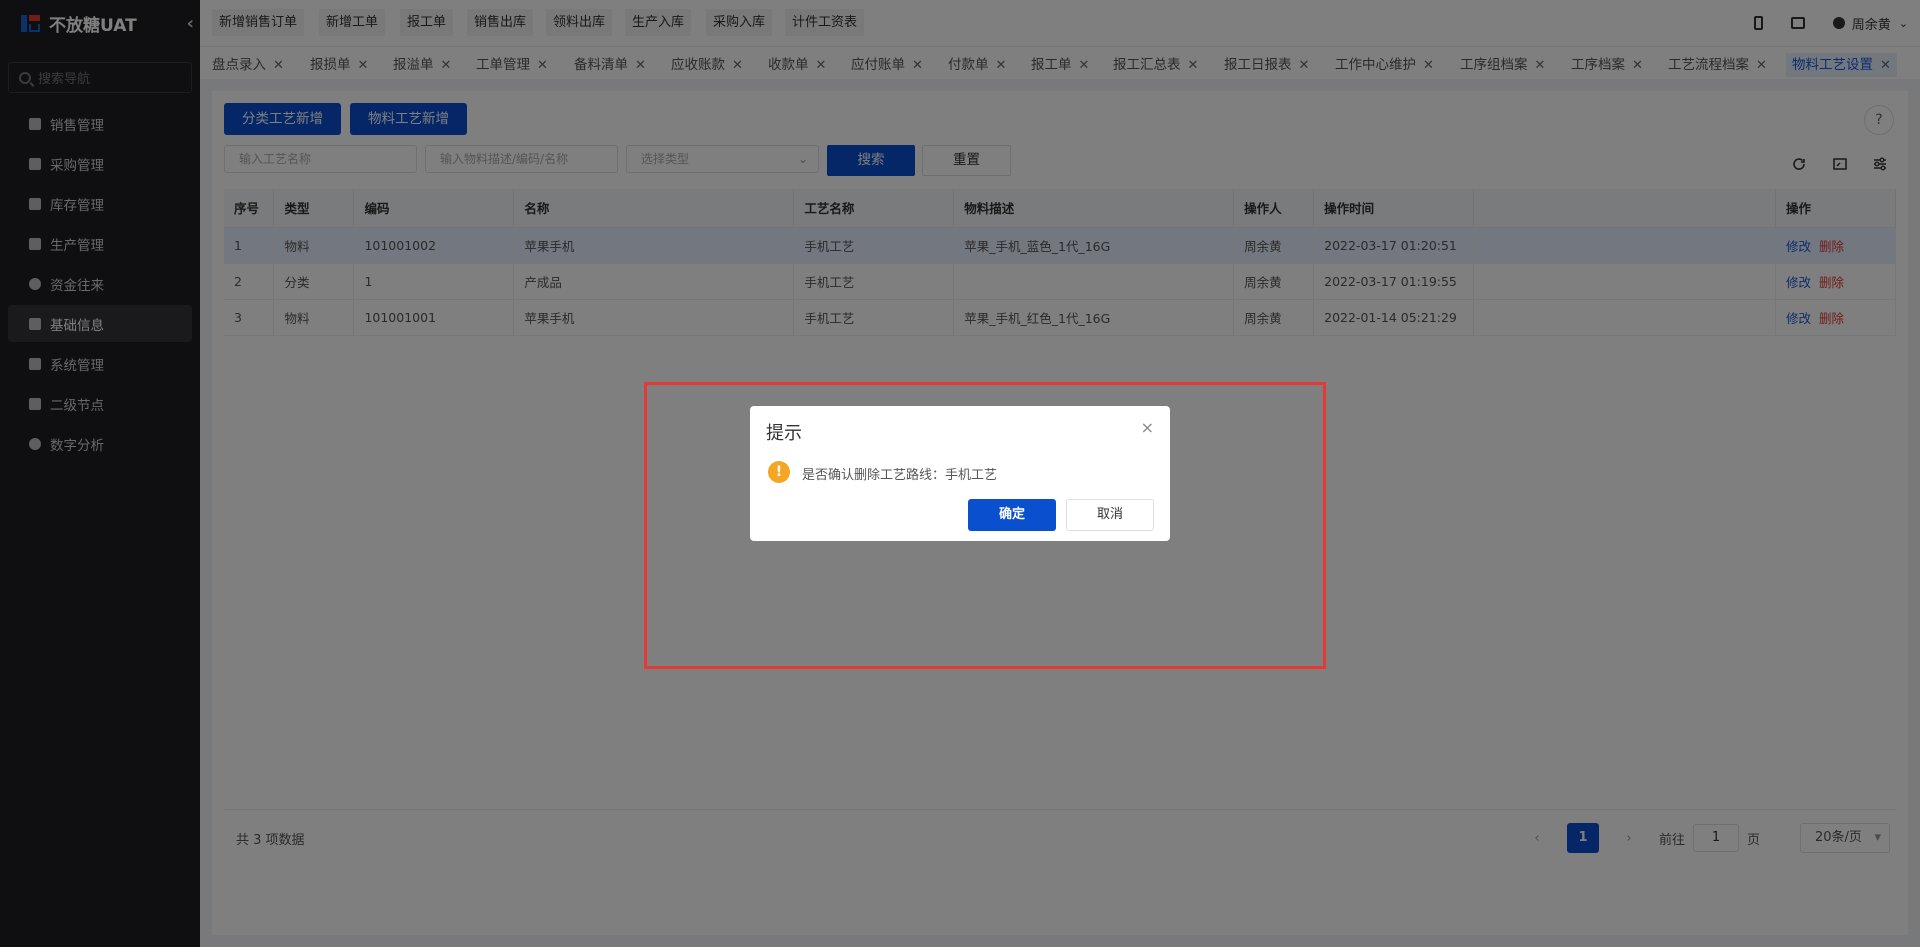 The height and width of the screenshot is (947, 1920). I want to click on confirm-button: 确定, so click(1012, 515).